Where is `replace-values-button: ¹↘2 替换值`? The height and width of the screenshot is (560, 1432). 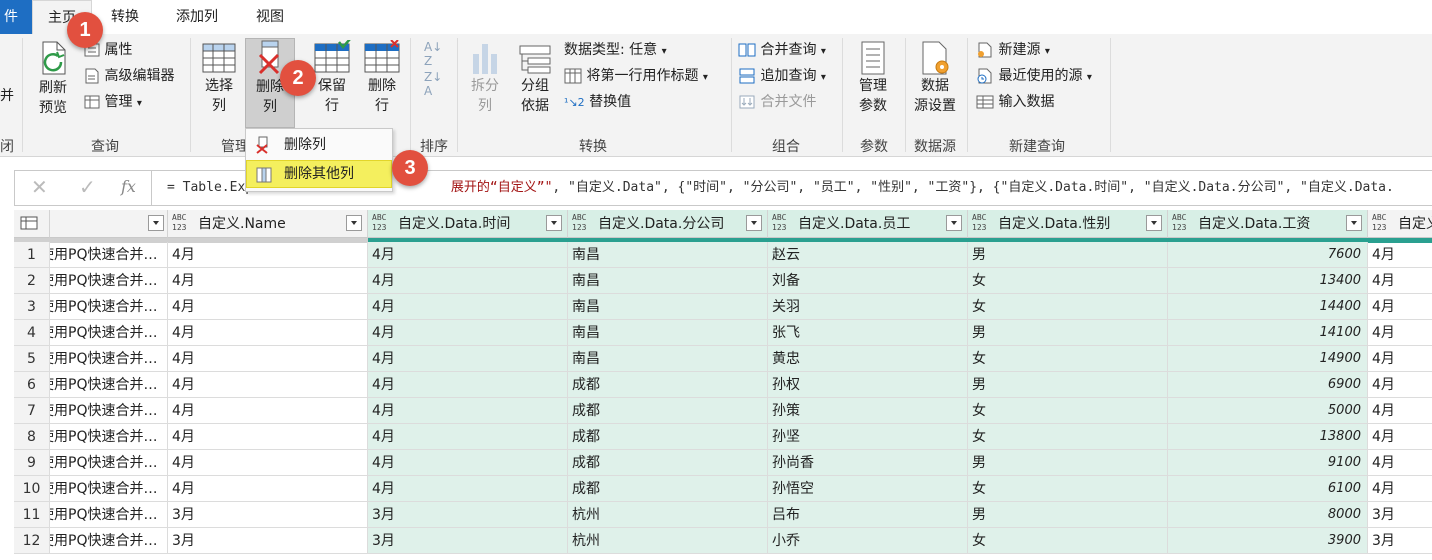
replace-values-button: ¹↘2 替换值 is located at coordinates (597, 102).